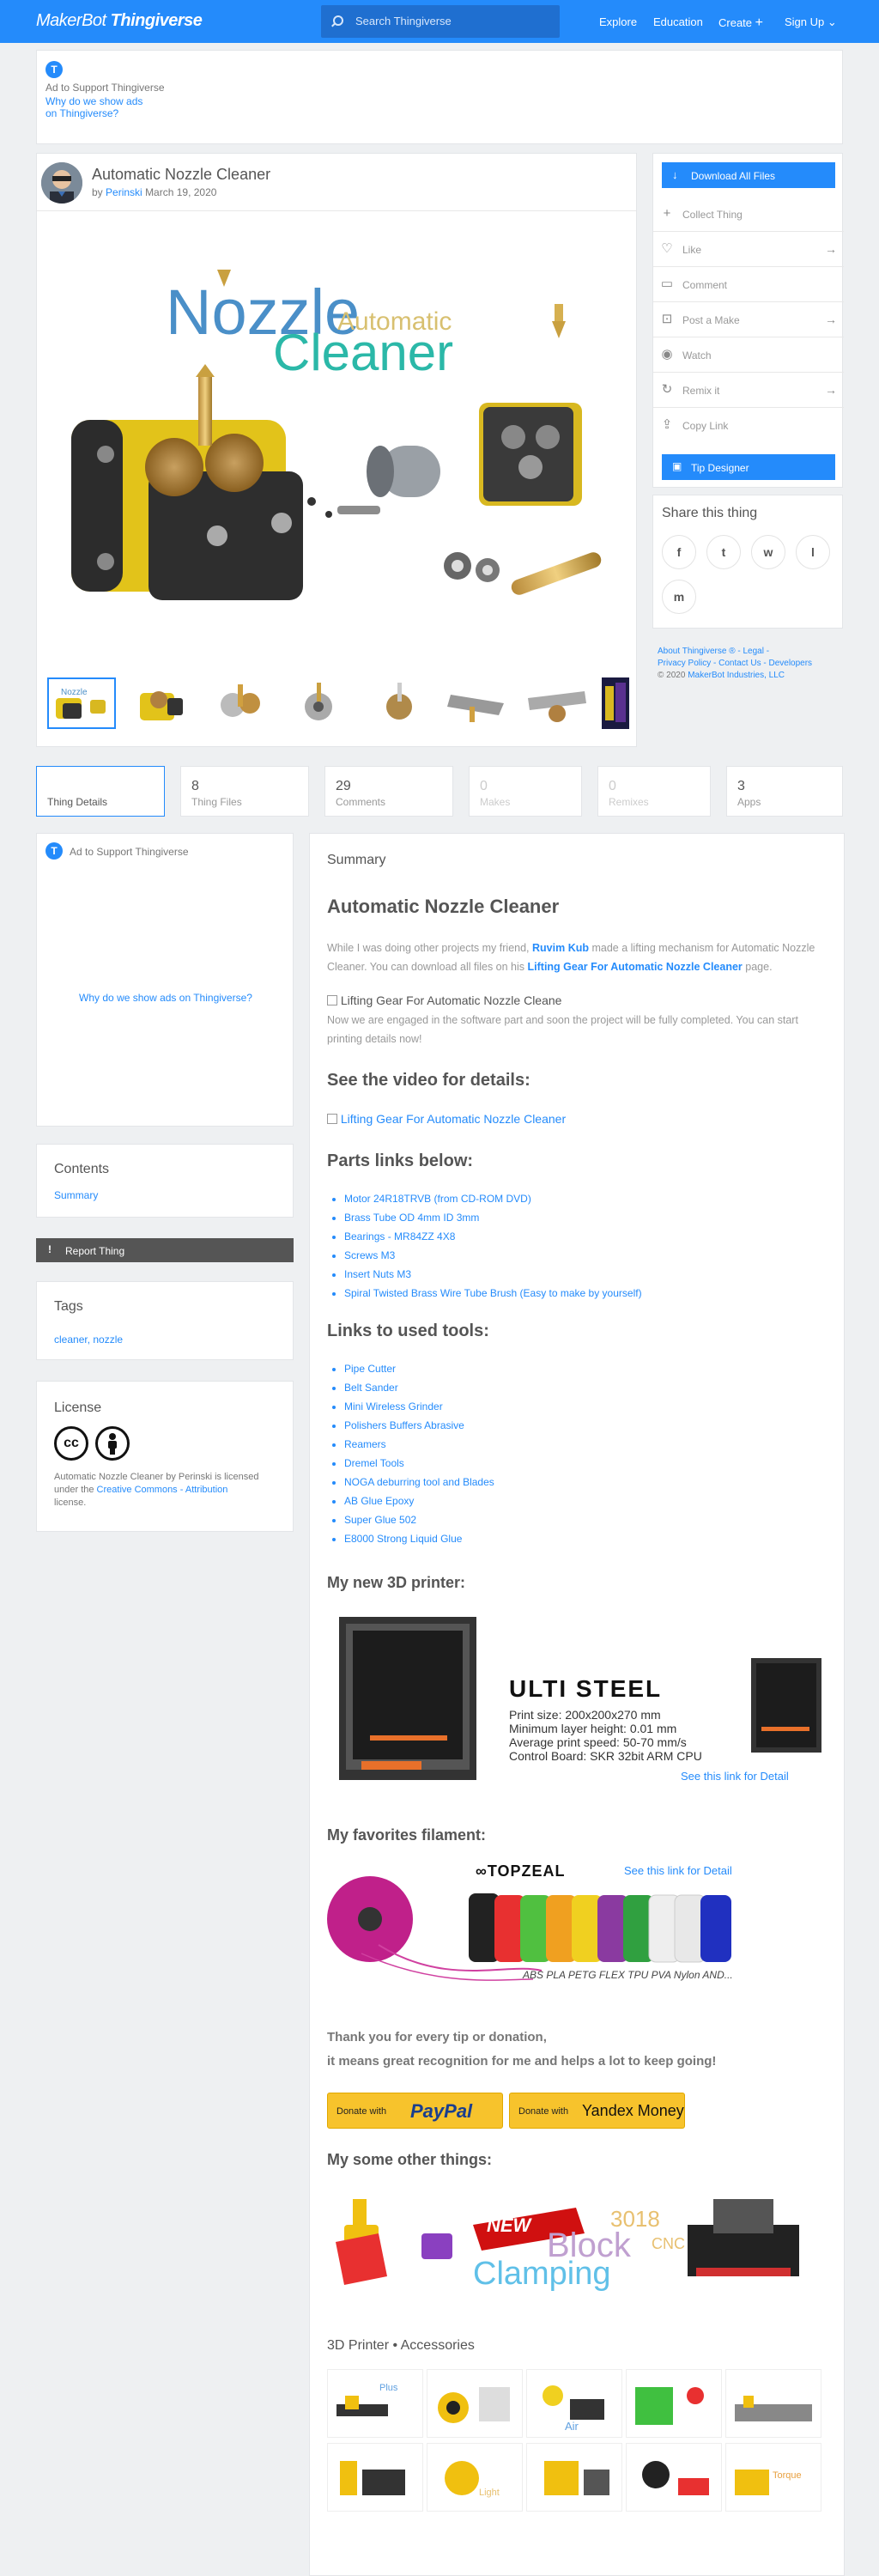  I want to click on ad-support-text: Ad to Support Thingiverse, so click(129, 852).